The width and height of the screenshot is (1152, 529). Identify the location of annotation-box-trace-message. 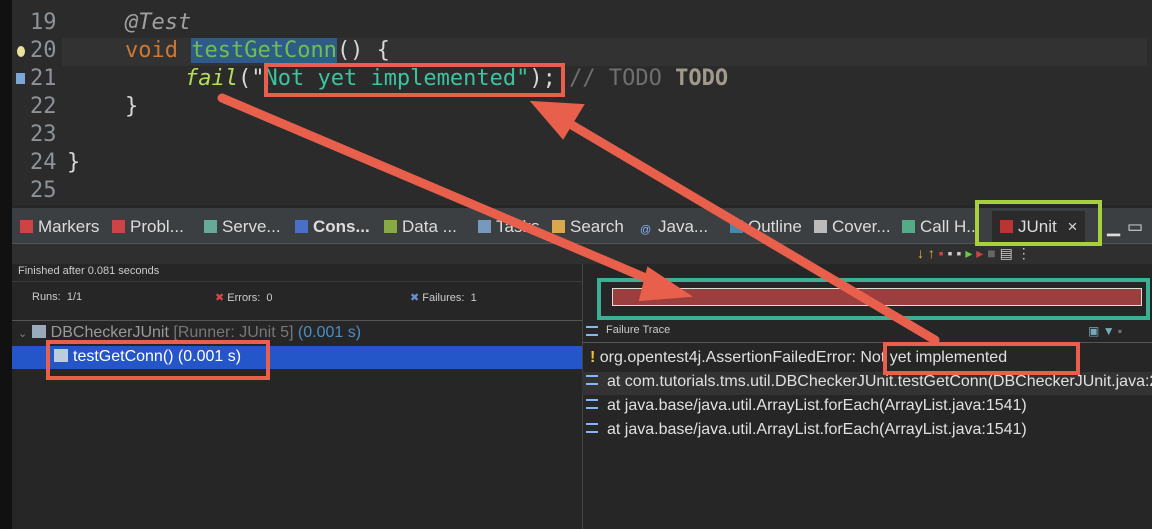
(981, 358).